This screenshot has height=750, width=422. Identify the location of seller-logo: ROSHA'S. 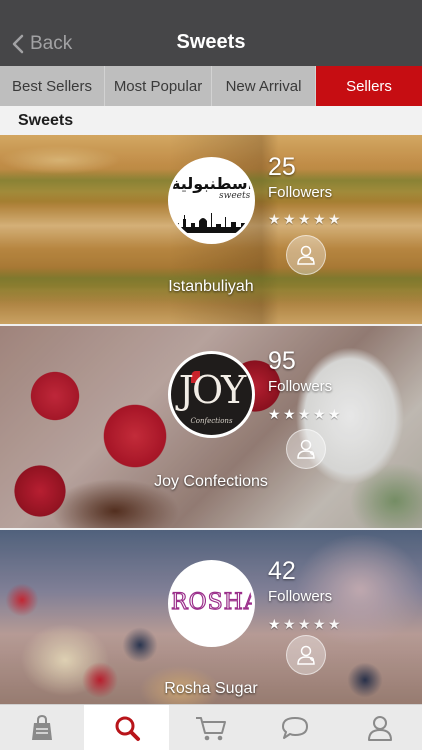
(211, 603).